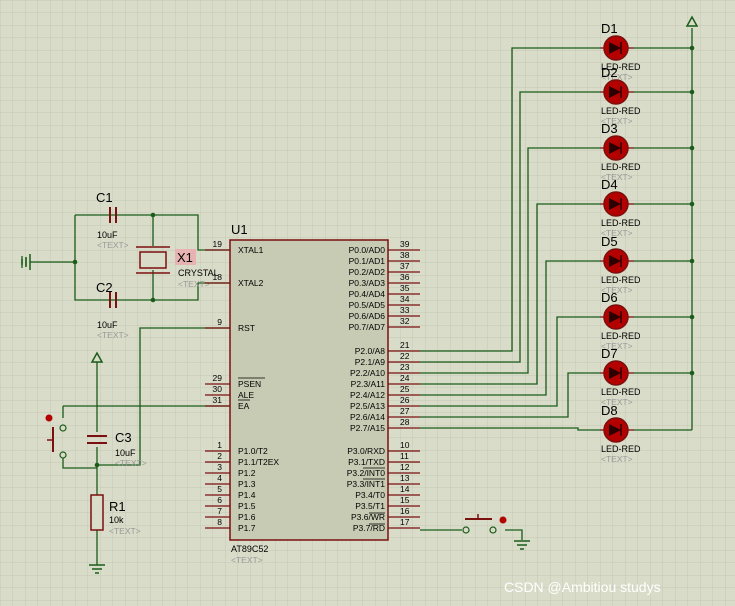 Image resolution: width=735 pixels, height=606 pixels. I want to click on mcu-pin-number: 7, so click(219, 511).